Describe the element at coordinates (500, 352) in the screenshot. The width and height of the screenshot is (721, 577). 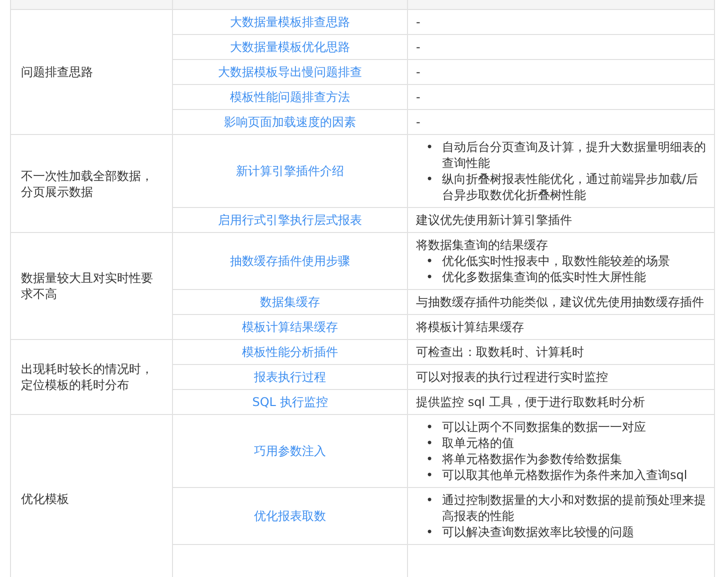
I see `note-text: 可检查出：取数耗时、计算耗时` at that location.